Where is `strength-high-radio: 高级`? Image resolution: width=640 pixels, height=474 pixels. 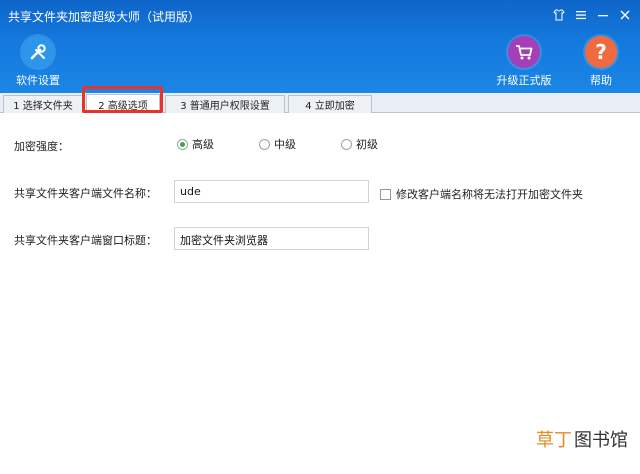 strength-high-radio: 高级 is located at coordinates (195, 144).